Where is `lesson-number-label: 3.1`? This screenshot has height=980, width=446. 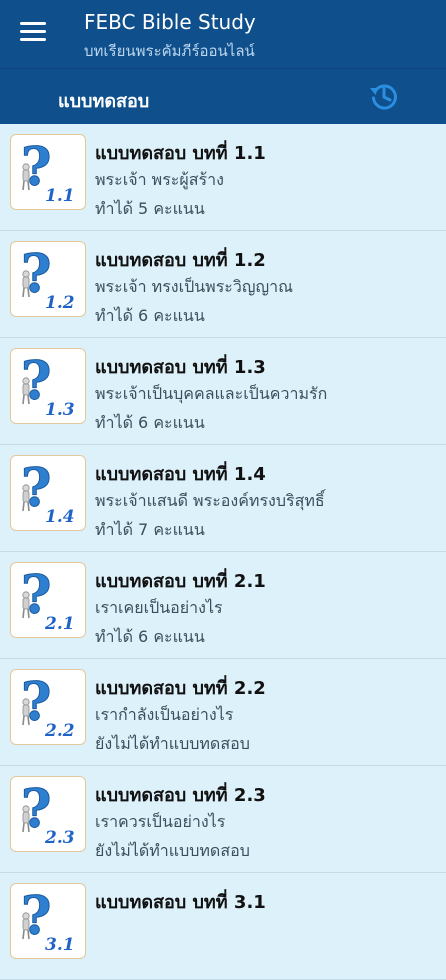
lesson-number-label: 3.1 is located at coordinates (60, 945).